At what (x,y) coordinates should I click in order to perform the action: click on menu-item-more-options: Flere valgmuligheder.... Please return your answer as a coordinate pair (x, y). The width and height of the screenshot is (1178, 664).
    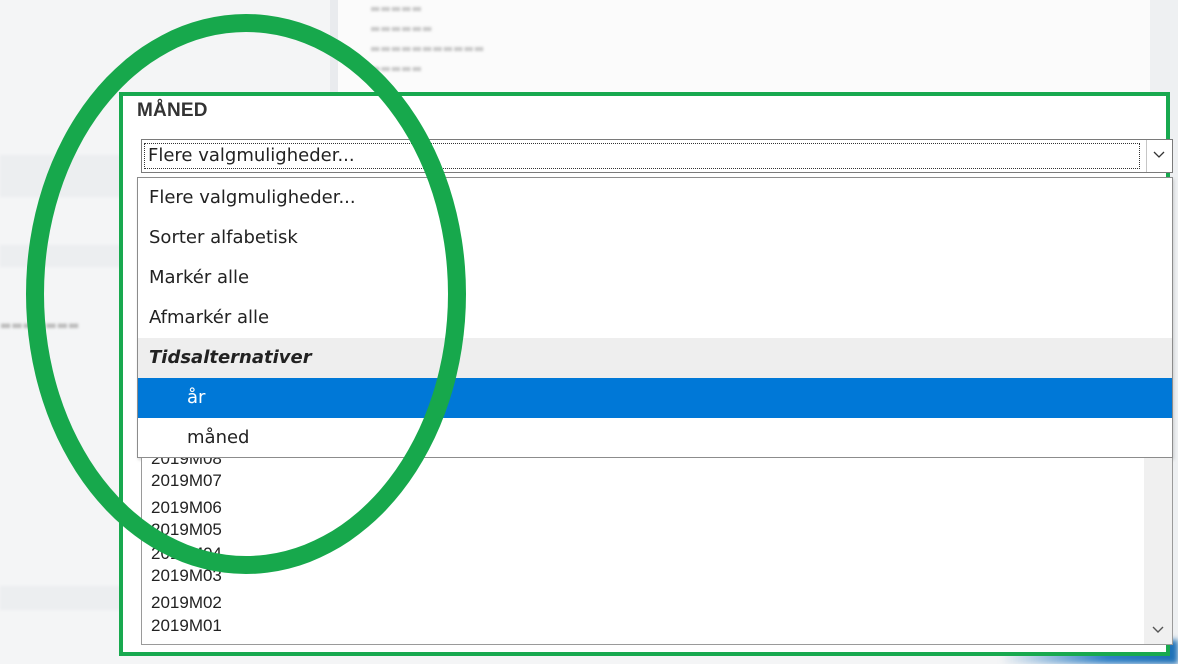
    Looking at the image, I should click on (655, 198).